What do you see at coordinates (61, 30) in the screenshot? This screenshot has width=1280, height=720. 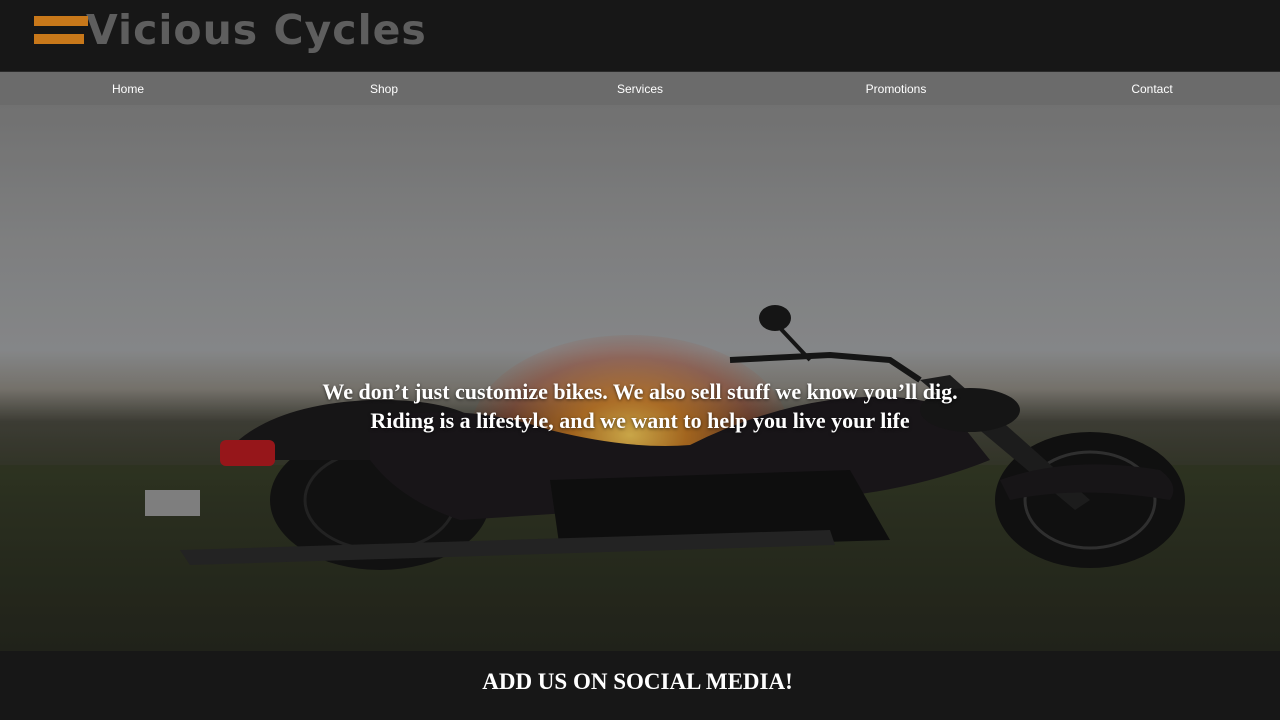 I see `logo-stripes-icon` at bounding box center [61, 30].